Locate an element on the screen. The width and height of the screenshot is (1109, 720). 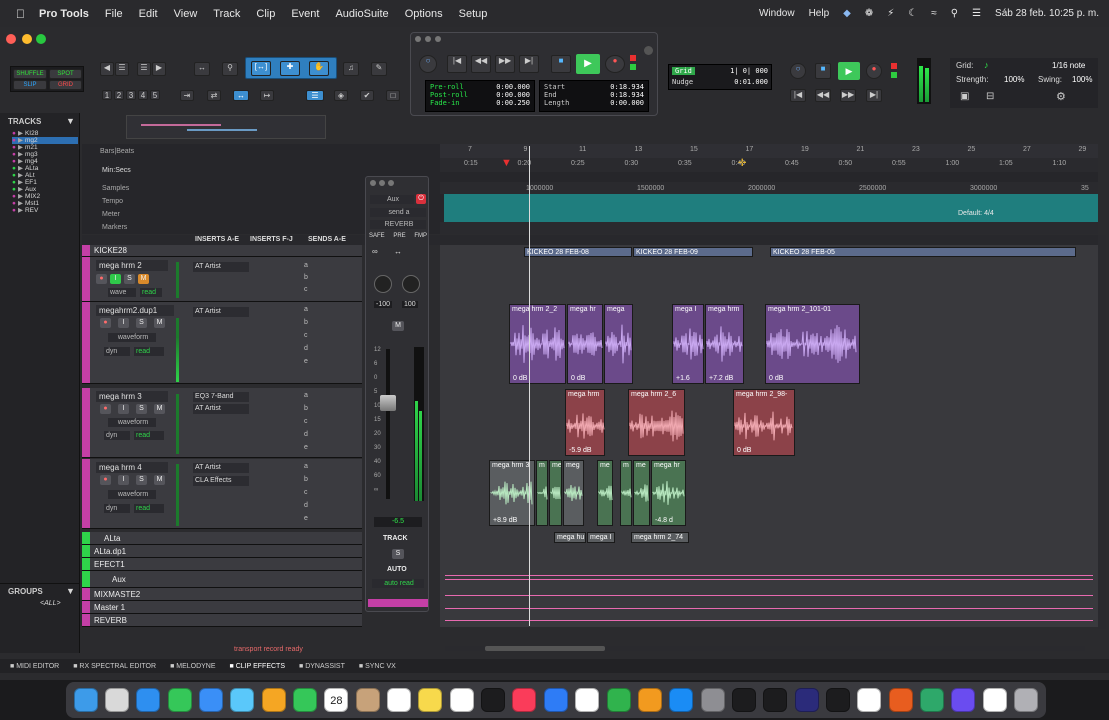
kick-clip: KICKEO 28 FEB-09 is located at coordinates (693, 252).